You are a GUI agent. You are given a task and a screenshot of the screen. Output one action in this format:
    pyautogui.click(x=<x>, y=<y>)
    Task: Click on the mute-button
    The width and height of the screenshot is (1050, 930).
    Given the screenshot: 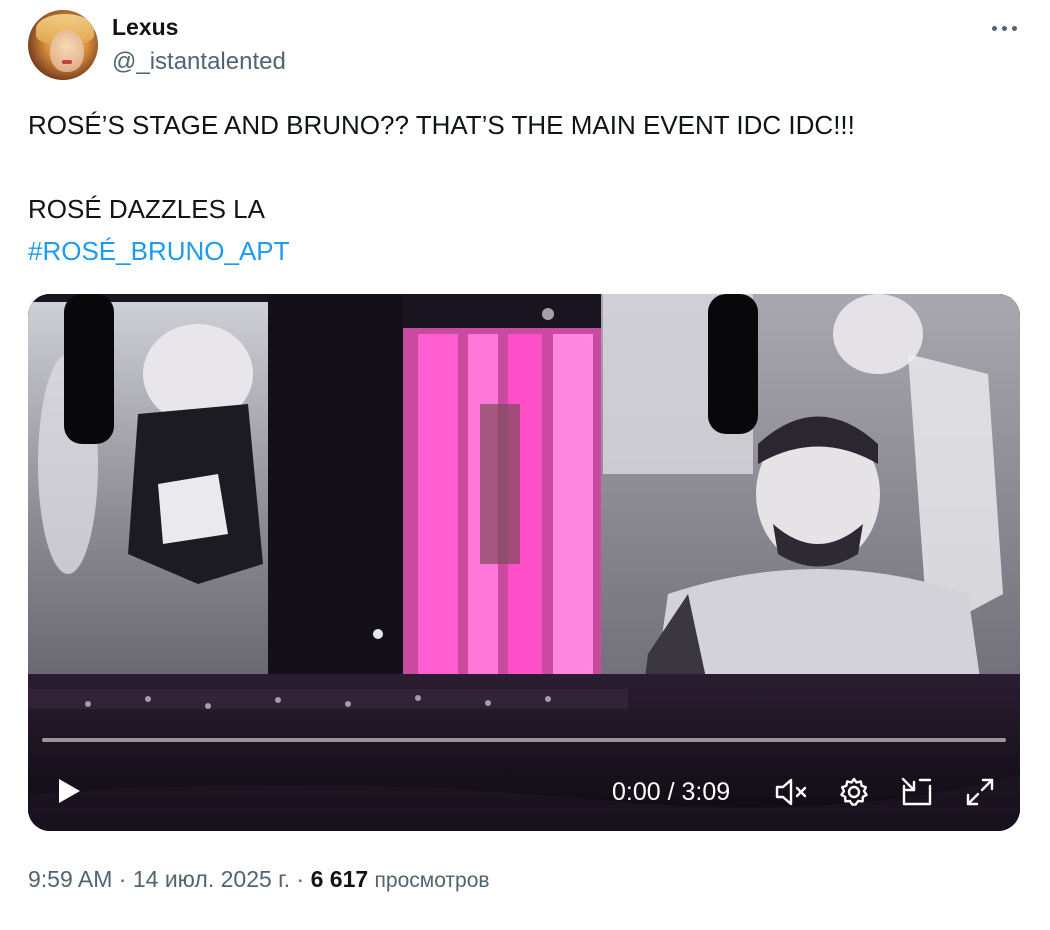 What is the action you would take?
    pyautogui.click(x=792, y=792)
    